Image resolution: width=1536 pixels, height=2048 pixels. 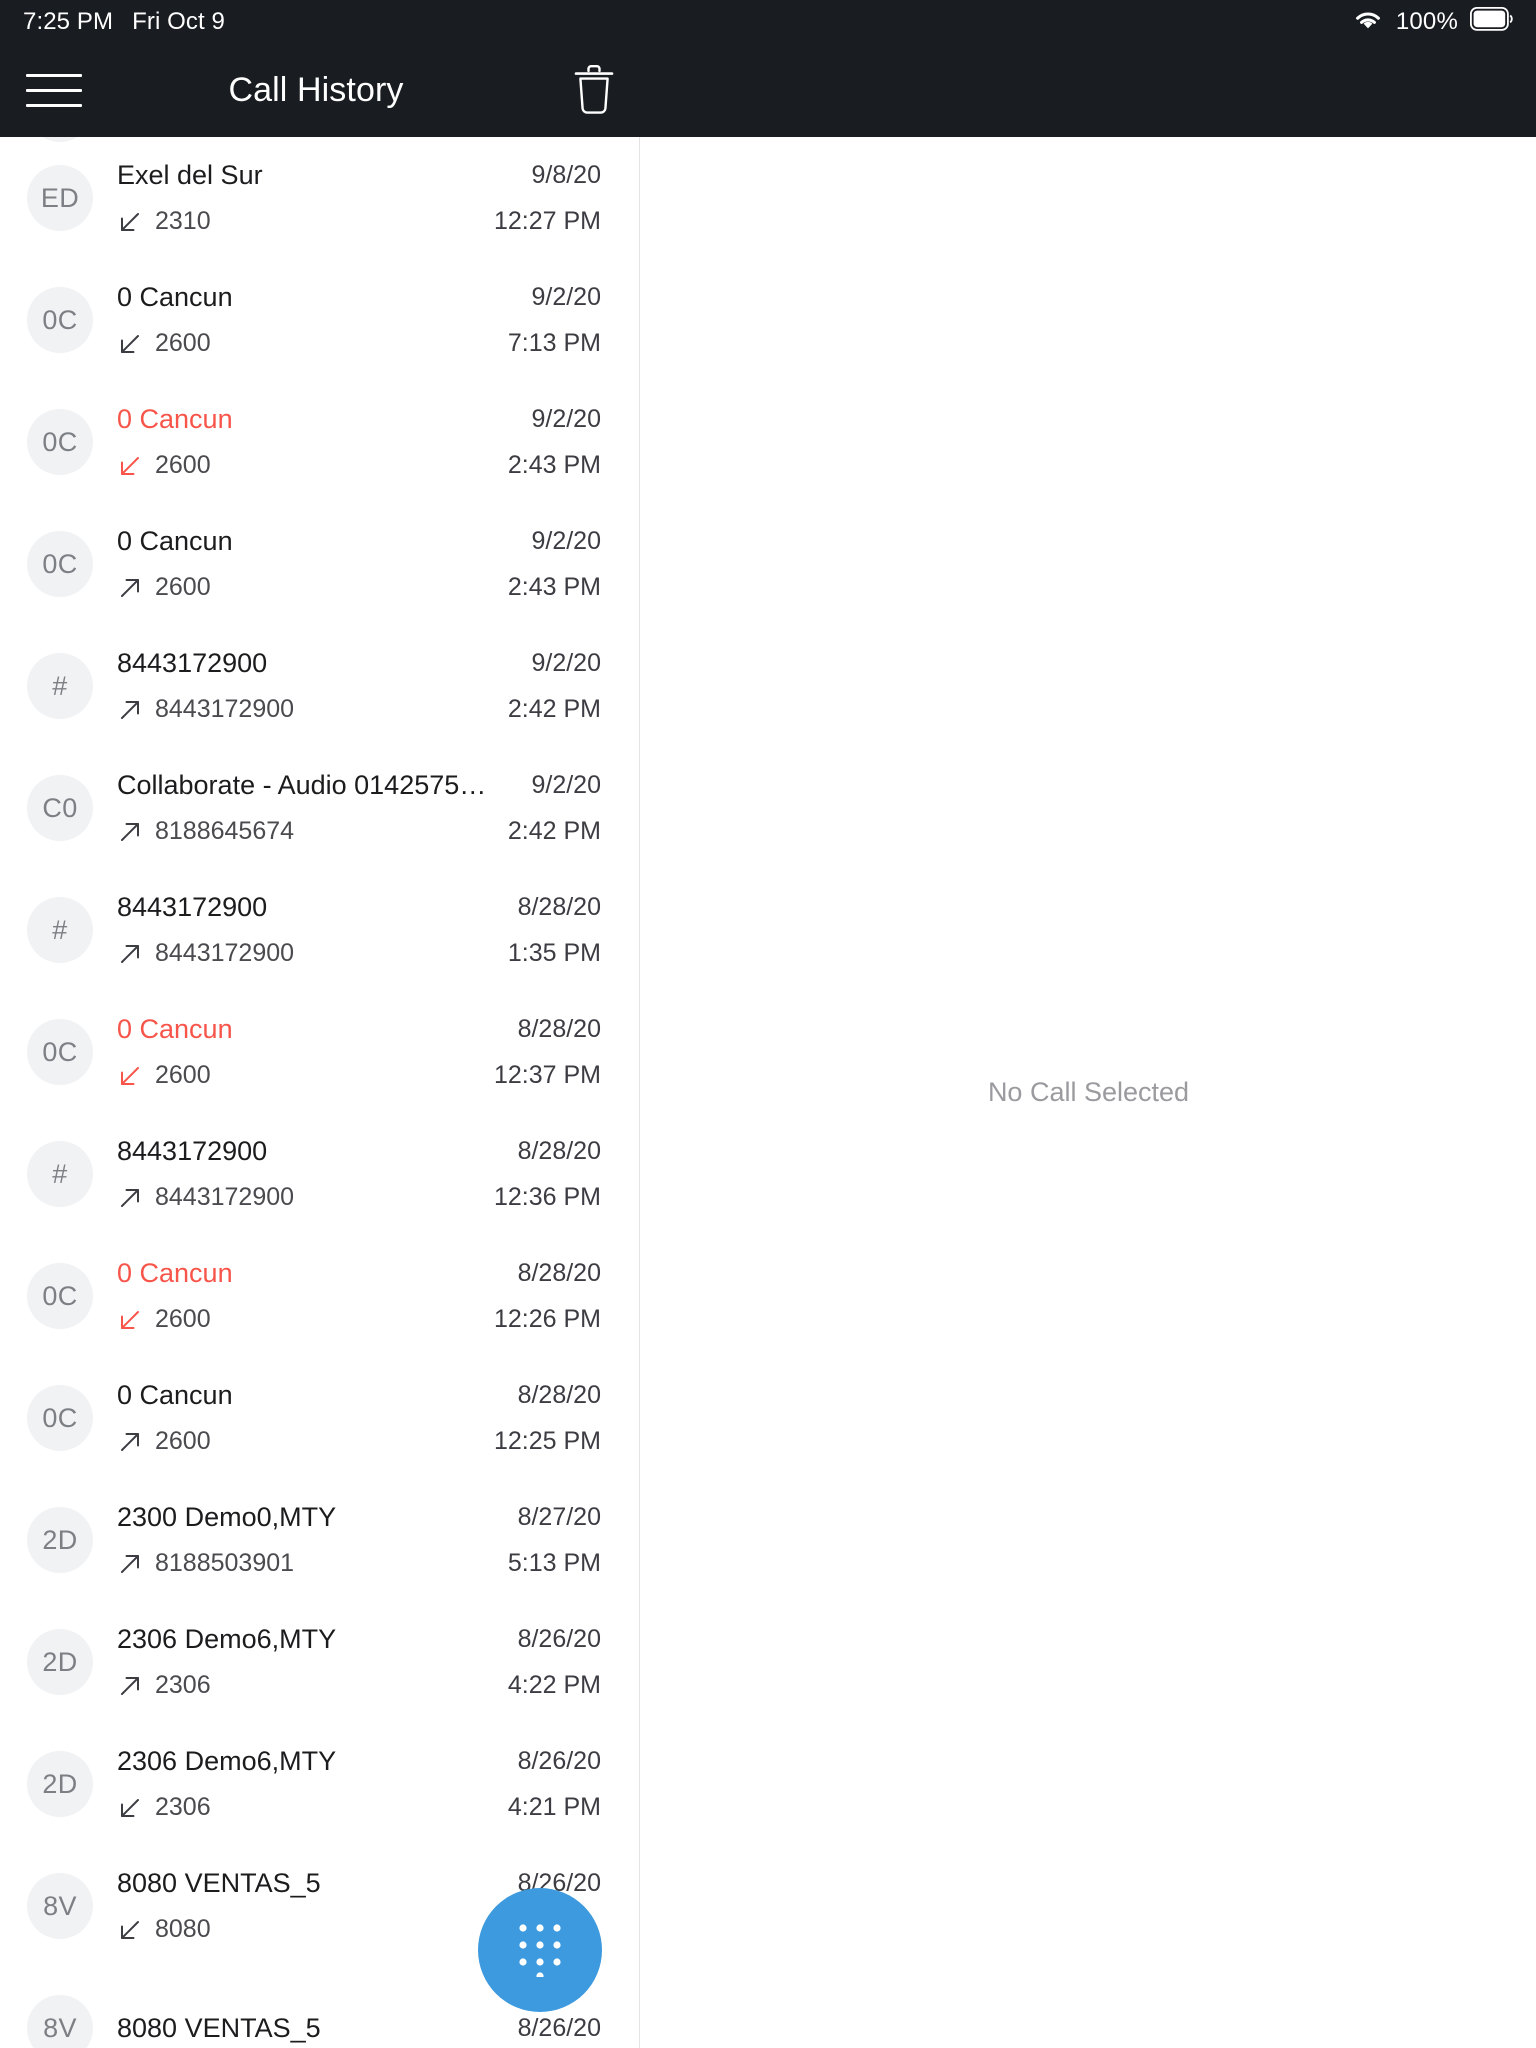 I want to click on call-list-item: 0C 0 Cancun 8/28/20 2600 12:25 PM, so click(x=319, y=1418).